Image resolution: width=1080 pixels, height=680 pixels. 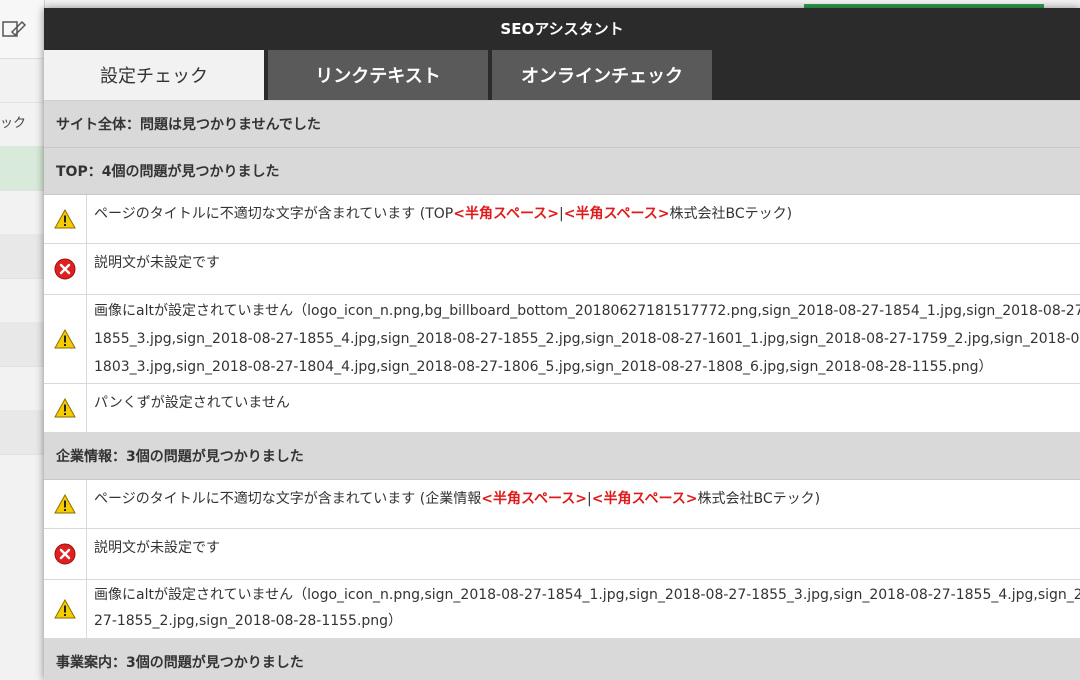 What do you see at coordinates (562, 659) in the screenshot?
I see `section-header-business-info: 事業案内：3個の問題が見つかりました` at bounding box center [562, 659].